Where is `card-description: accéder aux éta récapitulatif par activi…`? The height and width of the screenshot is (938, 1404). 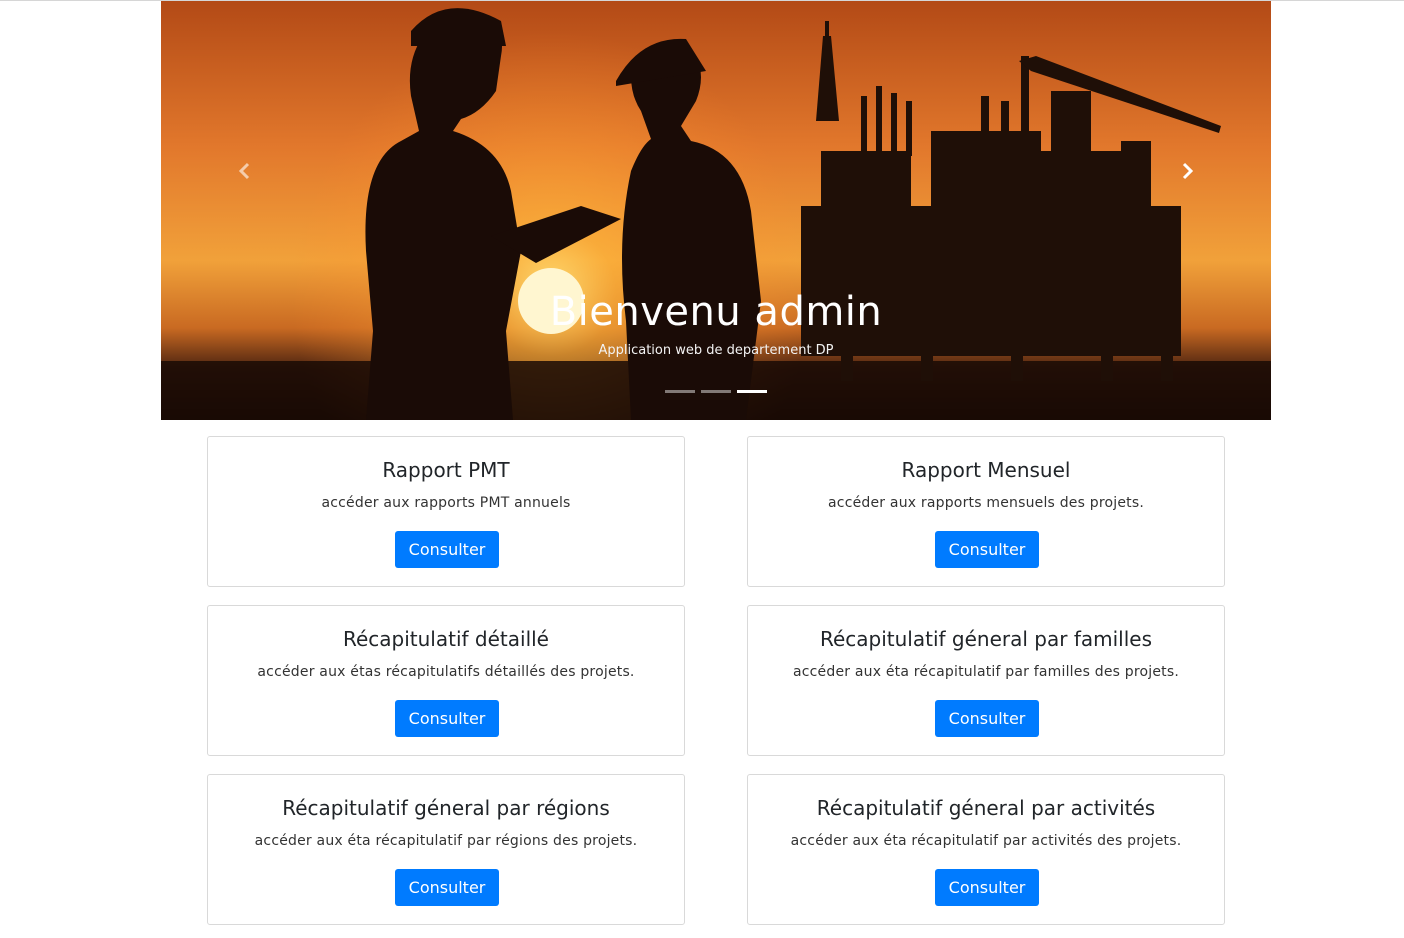 card-description: accéder aux éta récapitulatif par activi… is located at coordinates (986, 841).